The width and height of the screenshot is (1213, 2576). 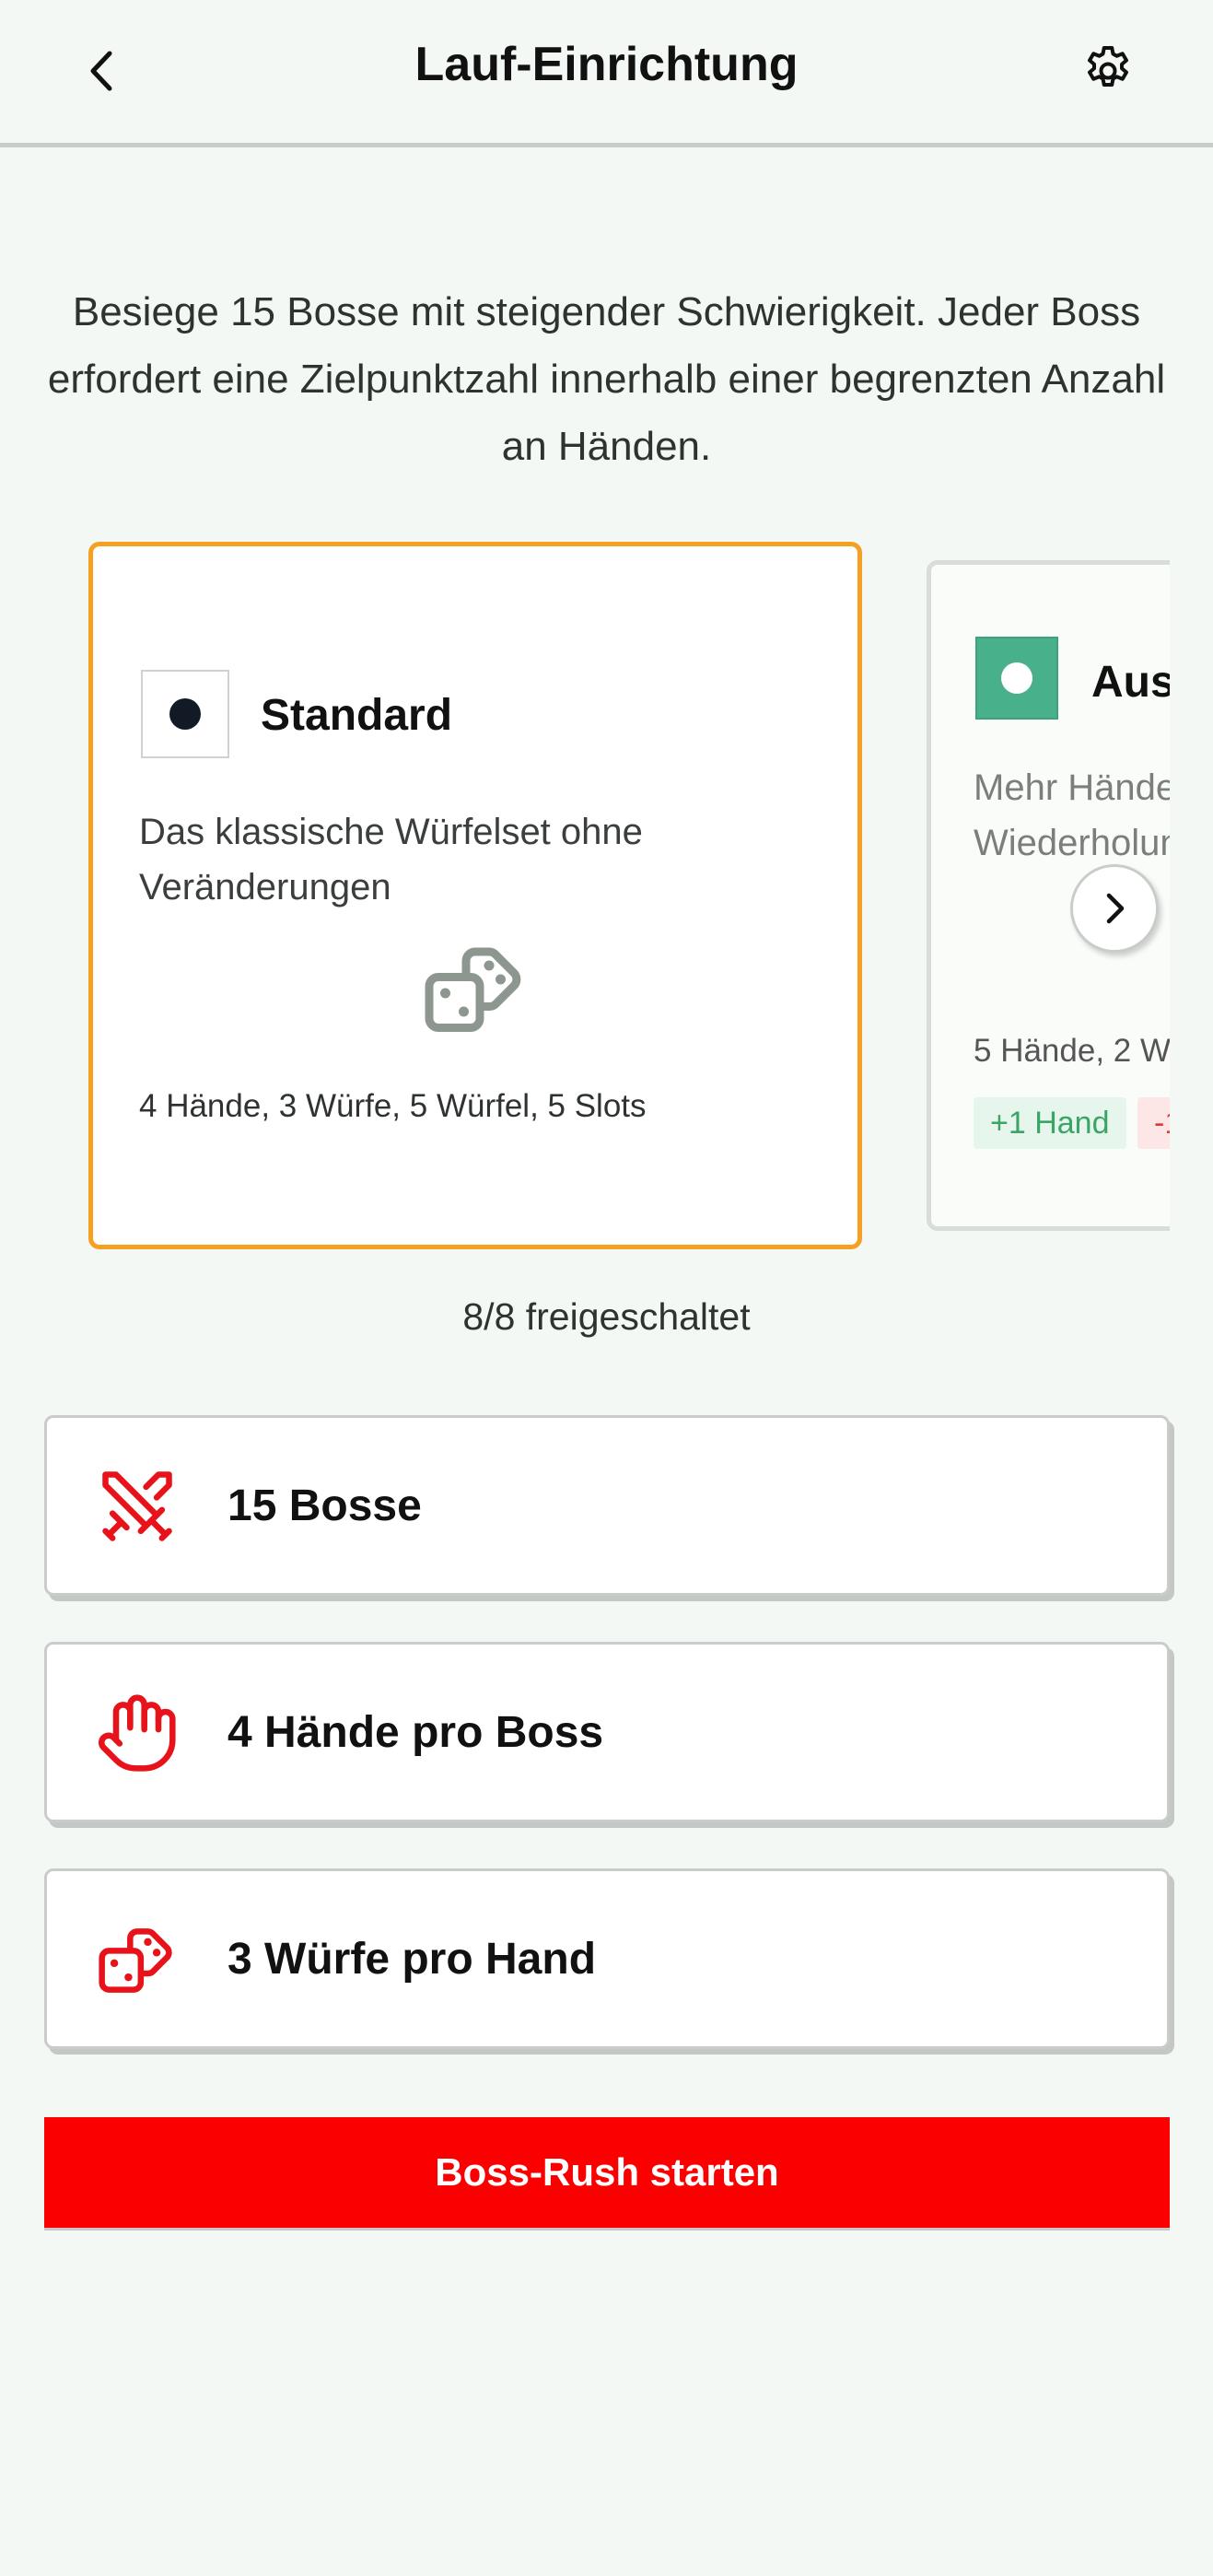 I want to click on card-stats: 4 Hände, 3 Würfe, 5 Würfel, 5 Slots, so click(x=393, y=1106).